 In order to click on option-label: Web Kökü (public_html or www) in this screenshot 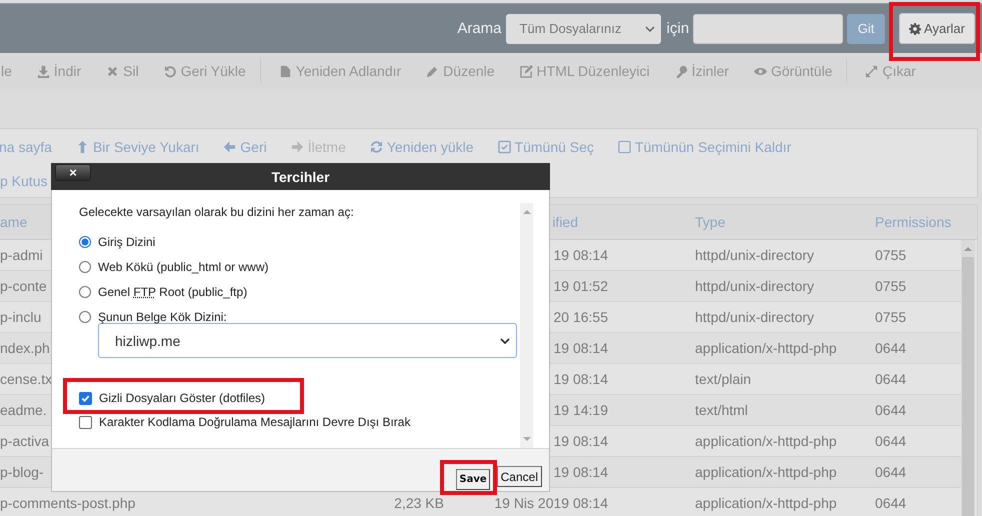, I will do `click(183, 267)`.